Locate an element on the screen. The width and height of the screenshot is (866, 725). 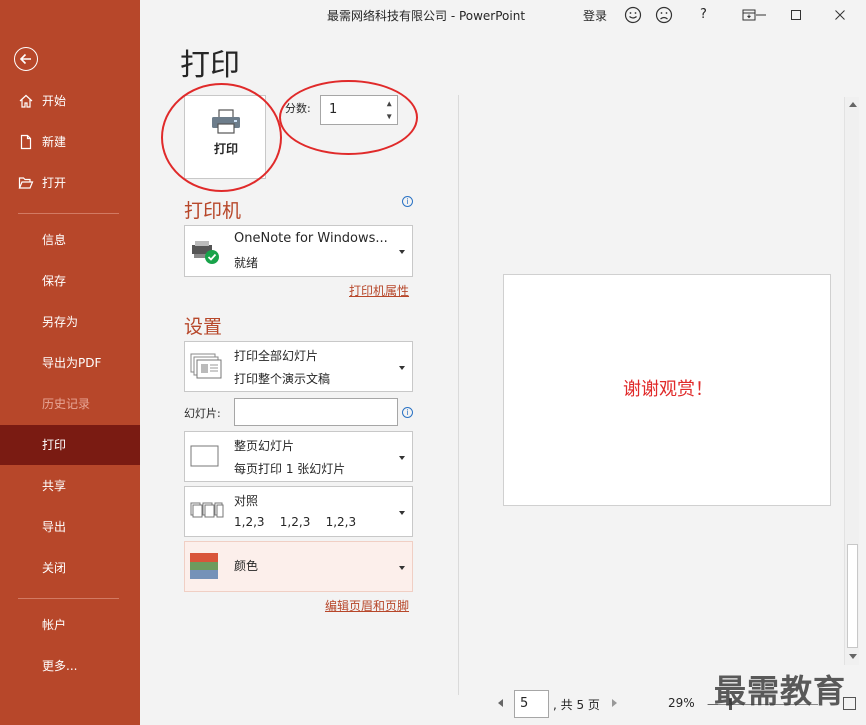
page-title: 打印 is located at coordinates (210, 65).